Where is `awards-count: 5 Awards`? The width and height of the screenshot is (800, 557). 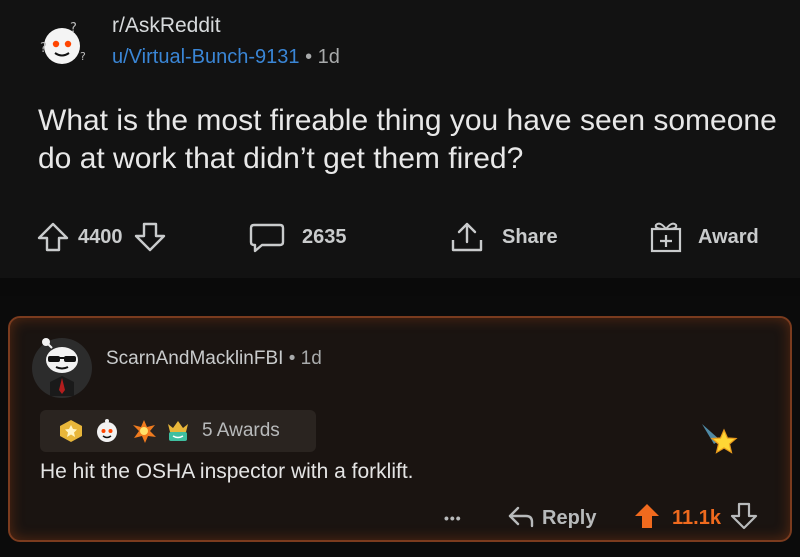
awards-count: 5 Awards is located at coordinates (241, 430).